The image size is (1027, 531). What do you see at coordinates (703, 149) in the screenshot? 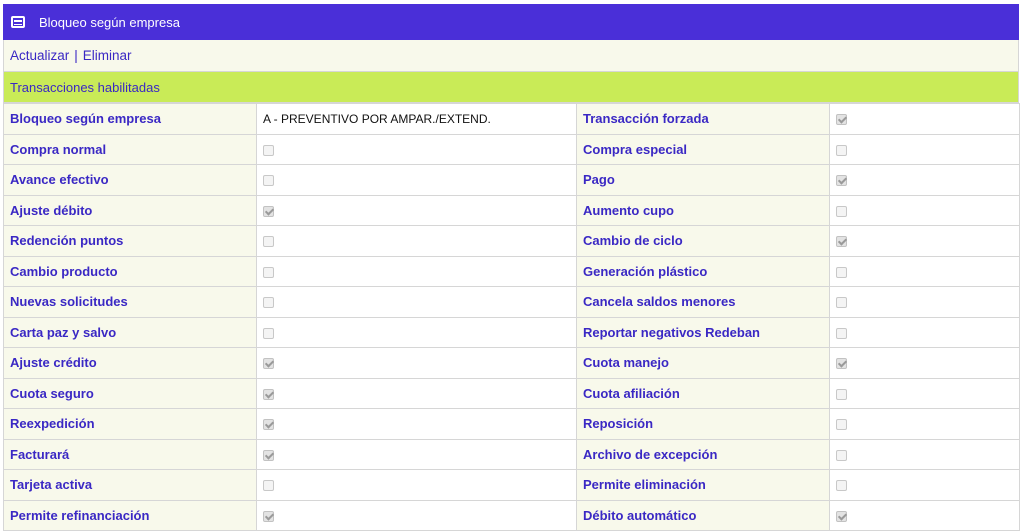
I see `field-label: Compra especial` at bounding box center [703, 149].